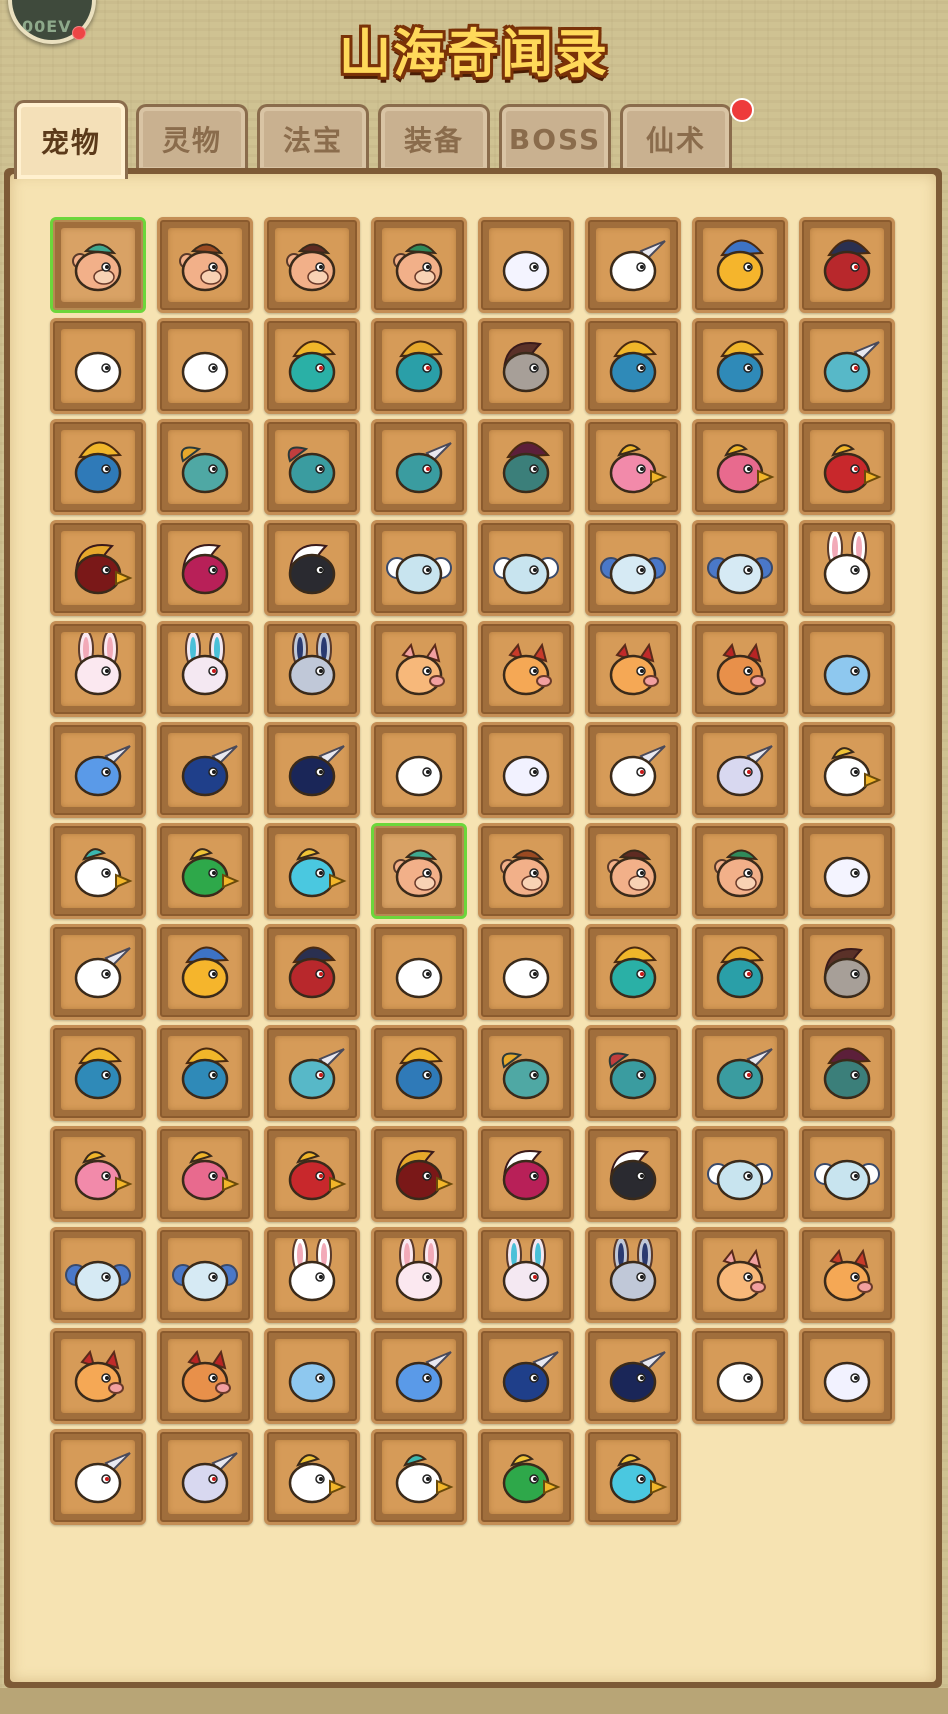 This screenshot has width=948, height=1714. I want to click on tab-treasures: 法宝, so click(313, 137).